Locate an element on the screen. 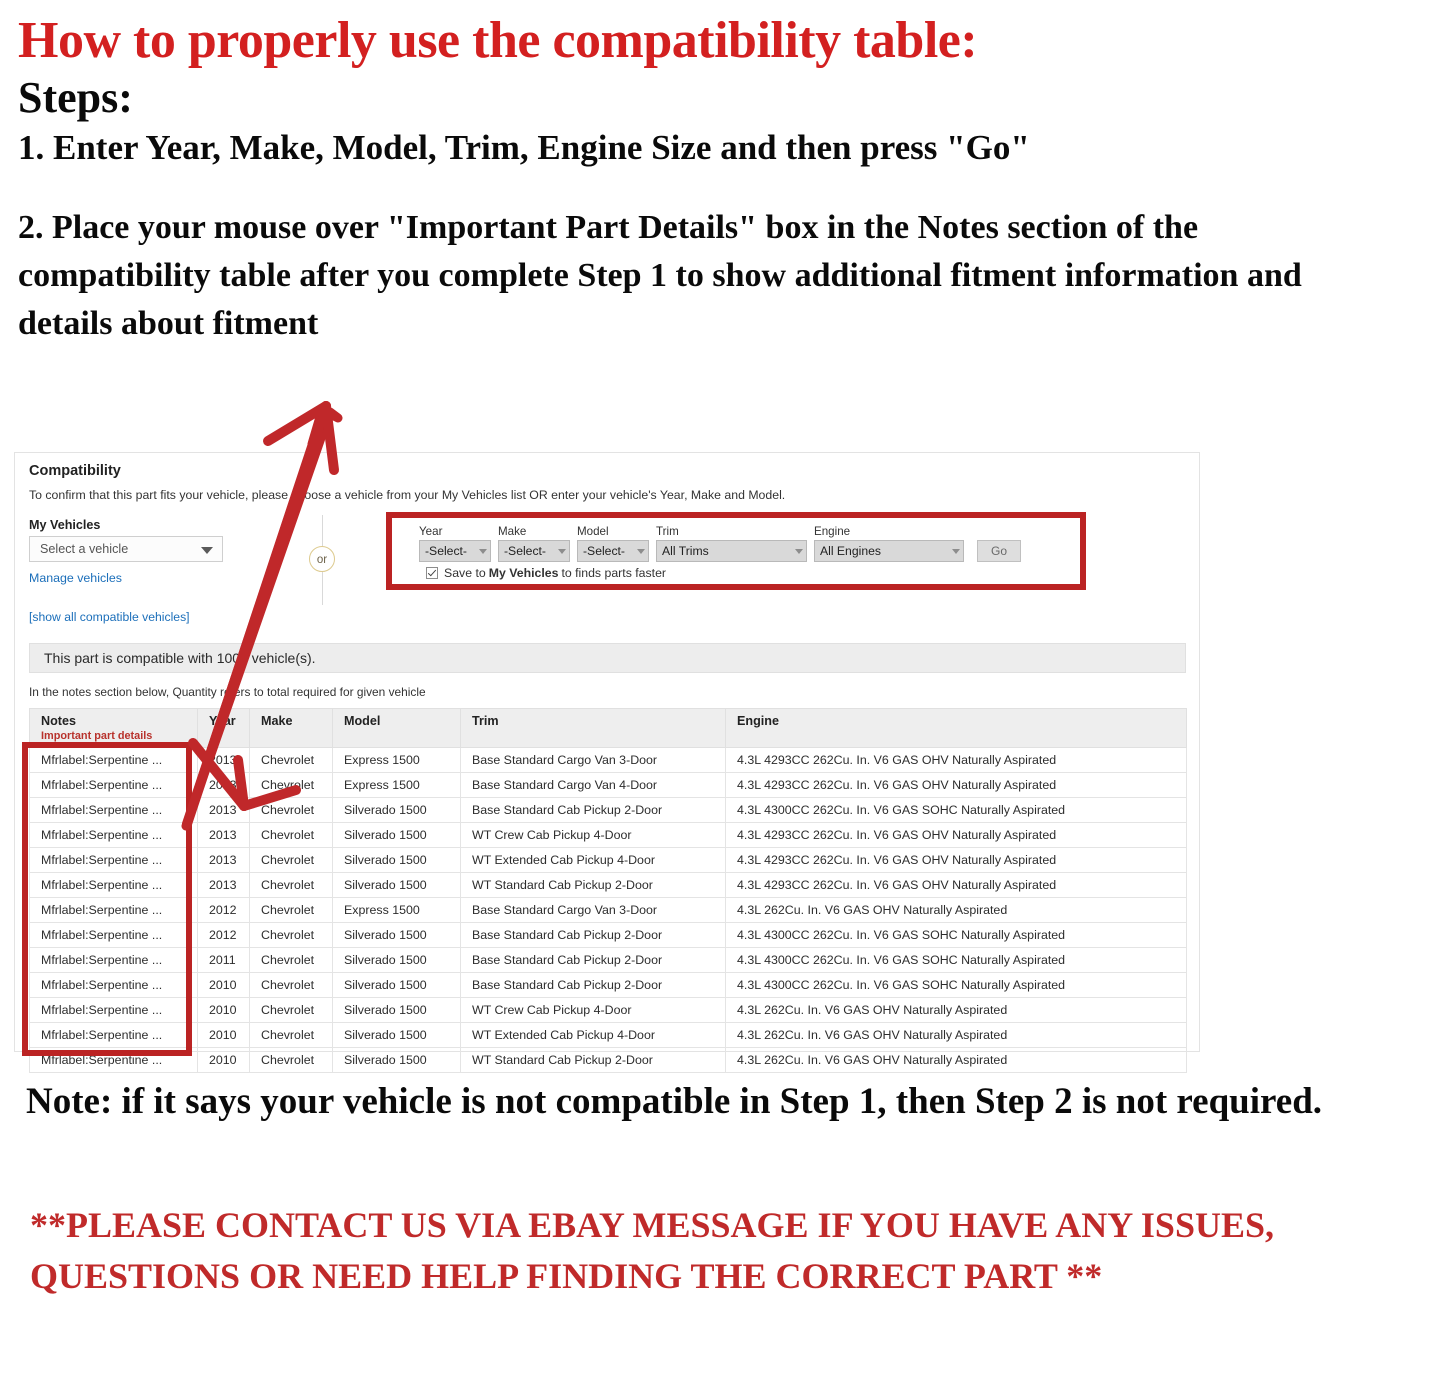 The height and width of the screenshot is (1393, 1445). show-all-compatible-vehicles-link: [show all compatible vehicles] is located at coordinates (109, 617).